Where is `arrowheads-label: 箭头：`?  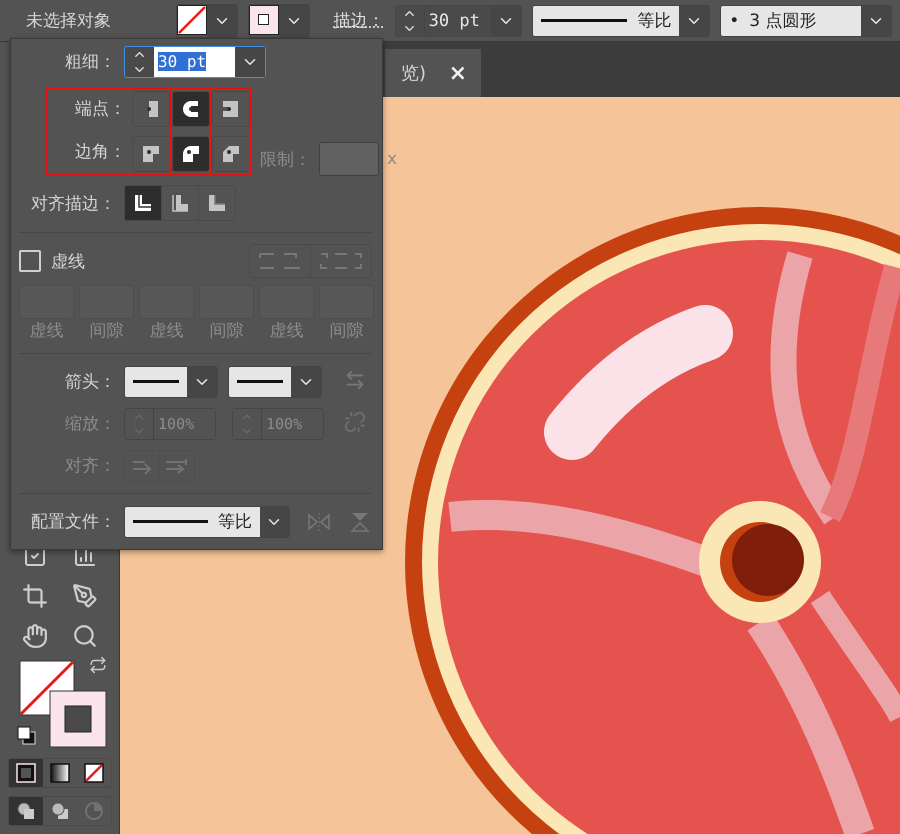 arrowheads-label: 箭头： is located at coordinates (90, 382).